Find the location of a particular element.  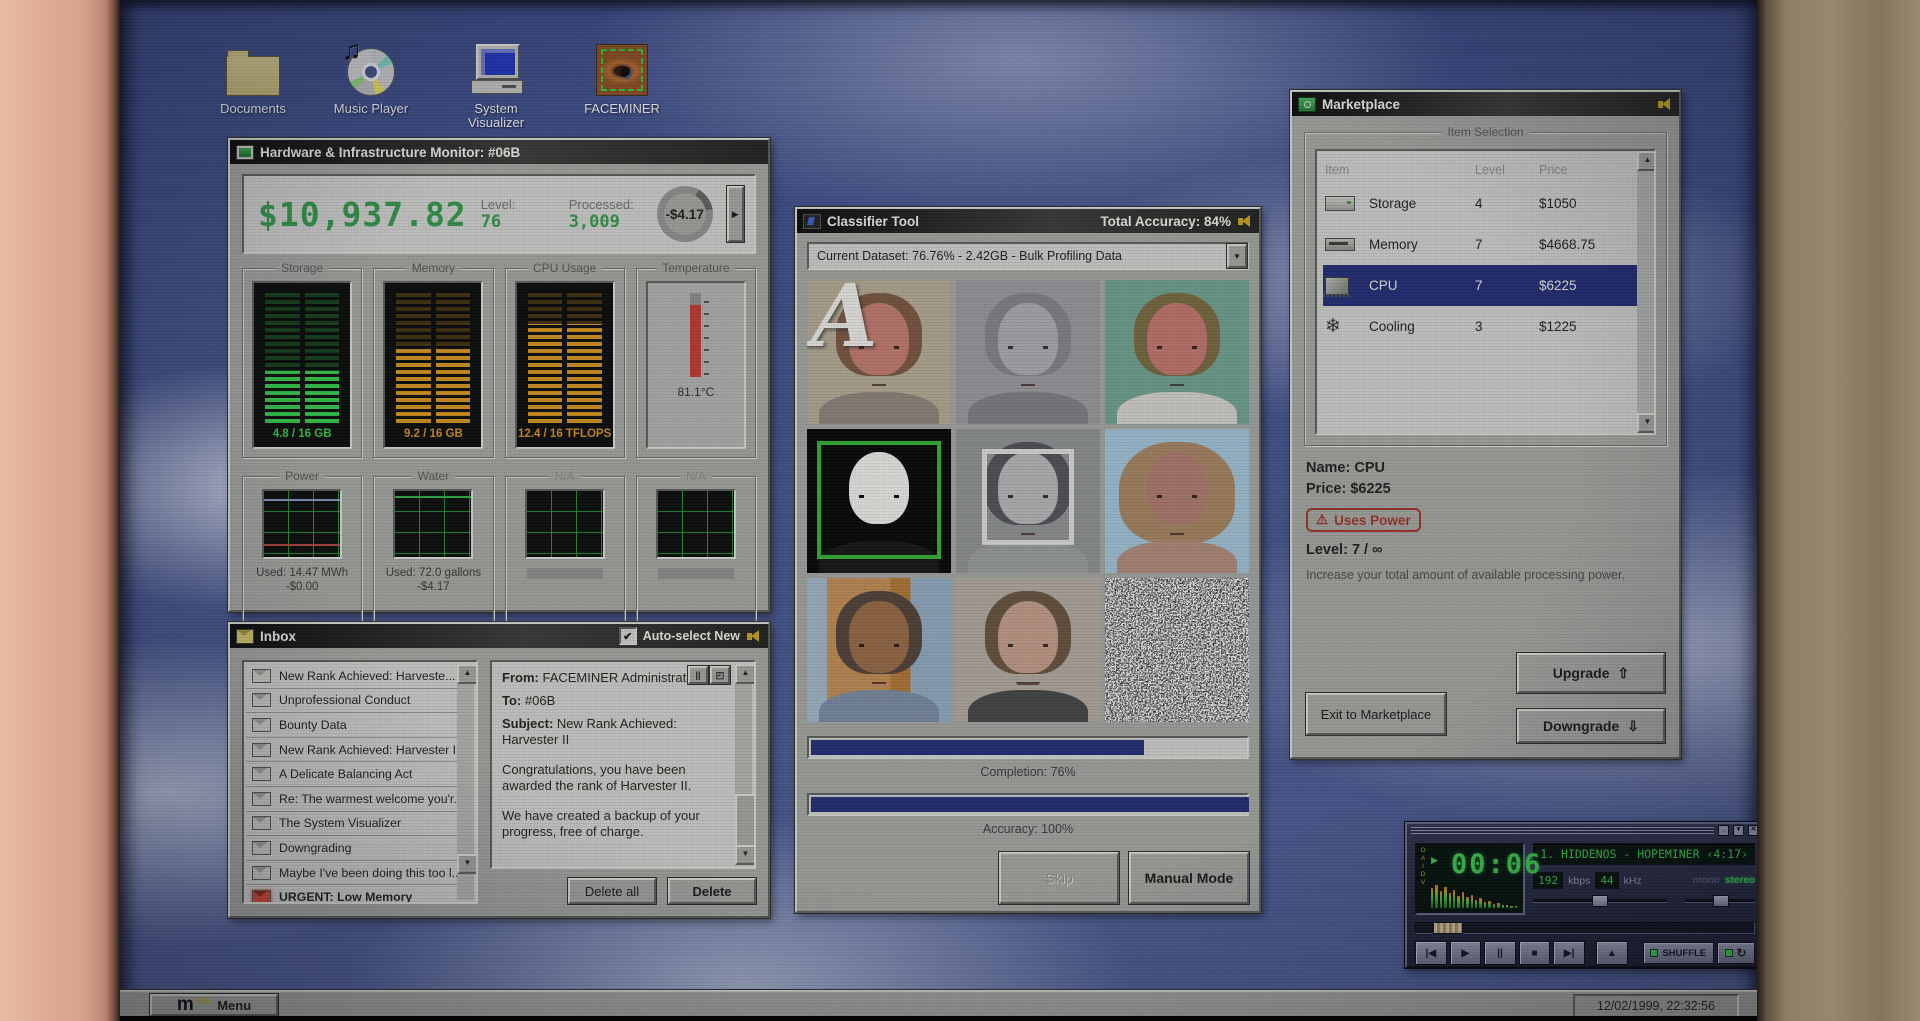

skip-button: Skip is located at coordinates (1059, 878).